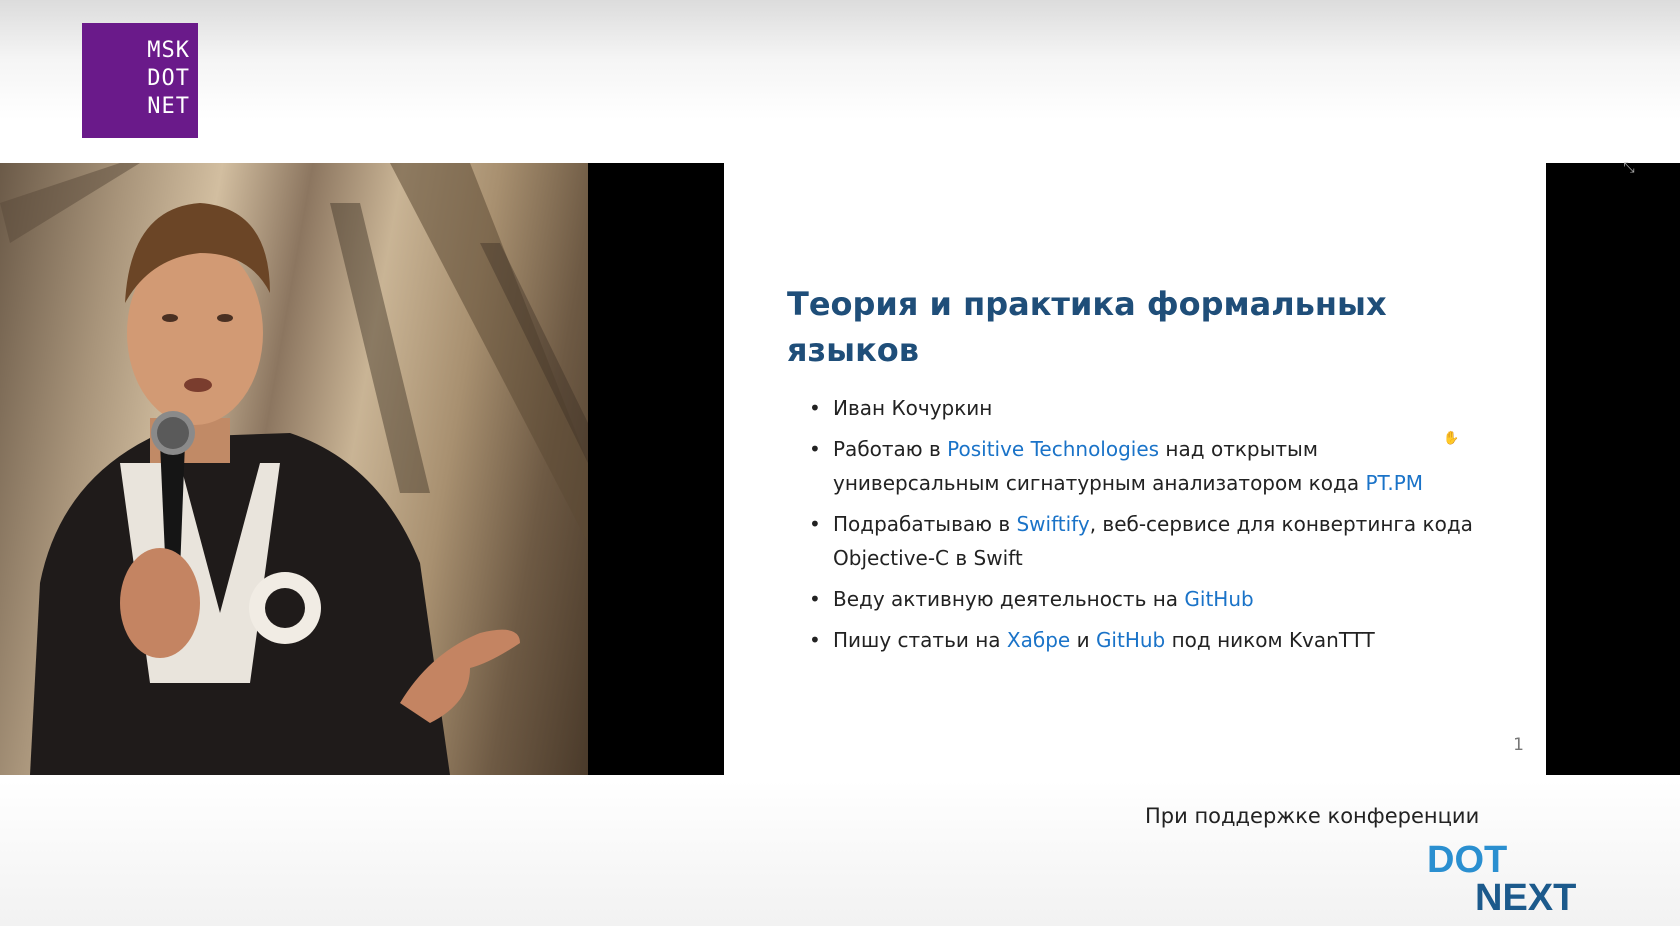  What do you see at coordinates (1053, 449) in the screenshot?
I see `slide-link: Positive Technologies` at bounding box center [1053, 449].